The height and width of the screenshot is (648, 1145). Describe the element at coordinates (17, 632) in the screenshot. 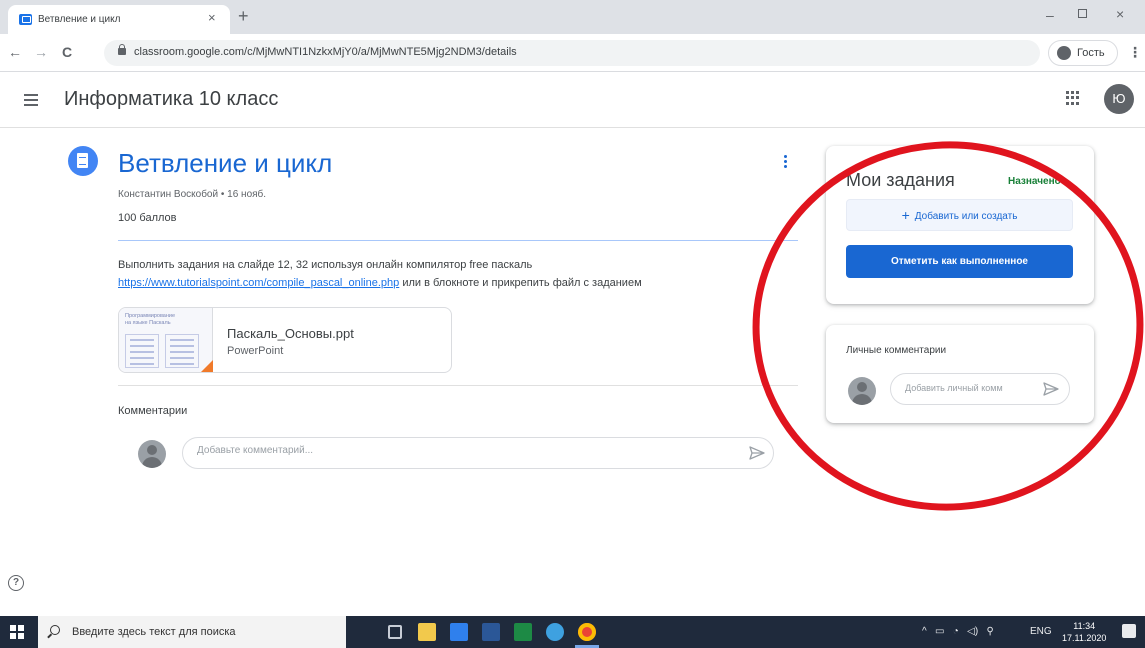

I see `windows-start-icon` at that location.